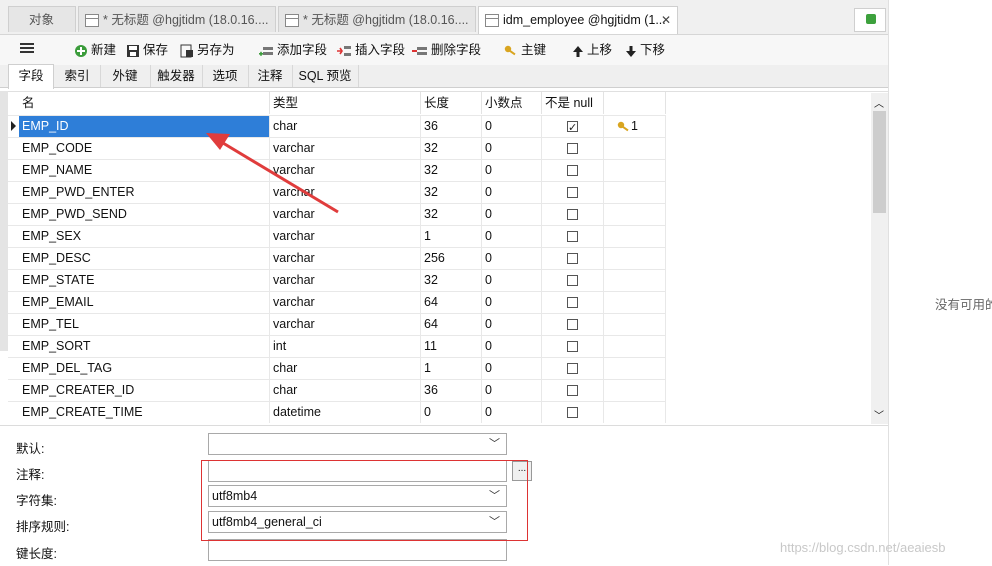 This screenshot has height=566, width=992. I want to click on move-up-button: 上移, so click(592, 50).